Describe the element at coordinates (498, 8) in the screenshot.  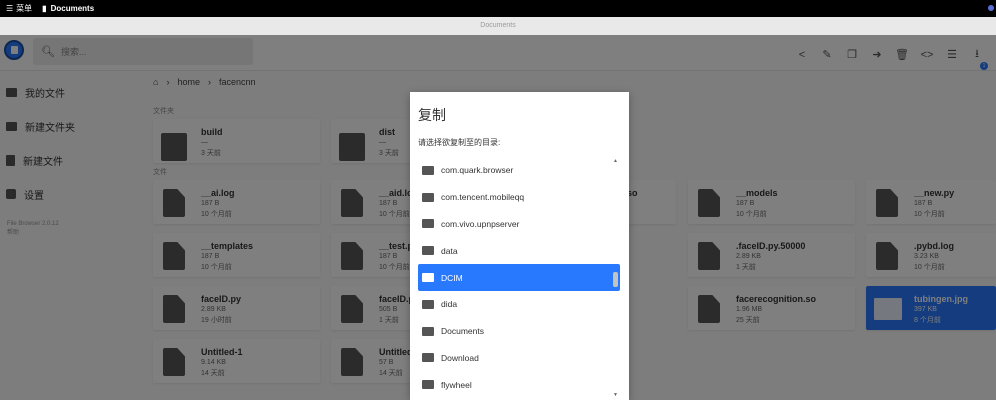
I see `system-top-bar: ☰ 菜单 ▮ Documents` at that location.